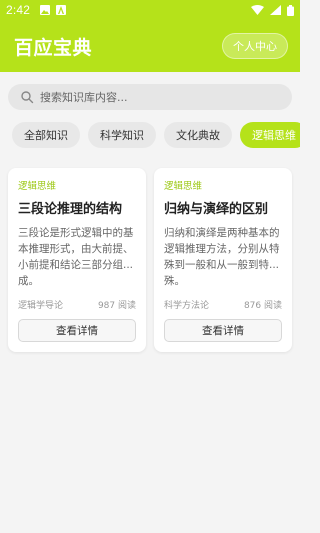 This screenshot has width=320, height=533. I want to click on wifi-icon, so click(257, 10).